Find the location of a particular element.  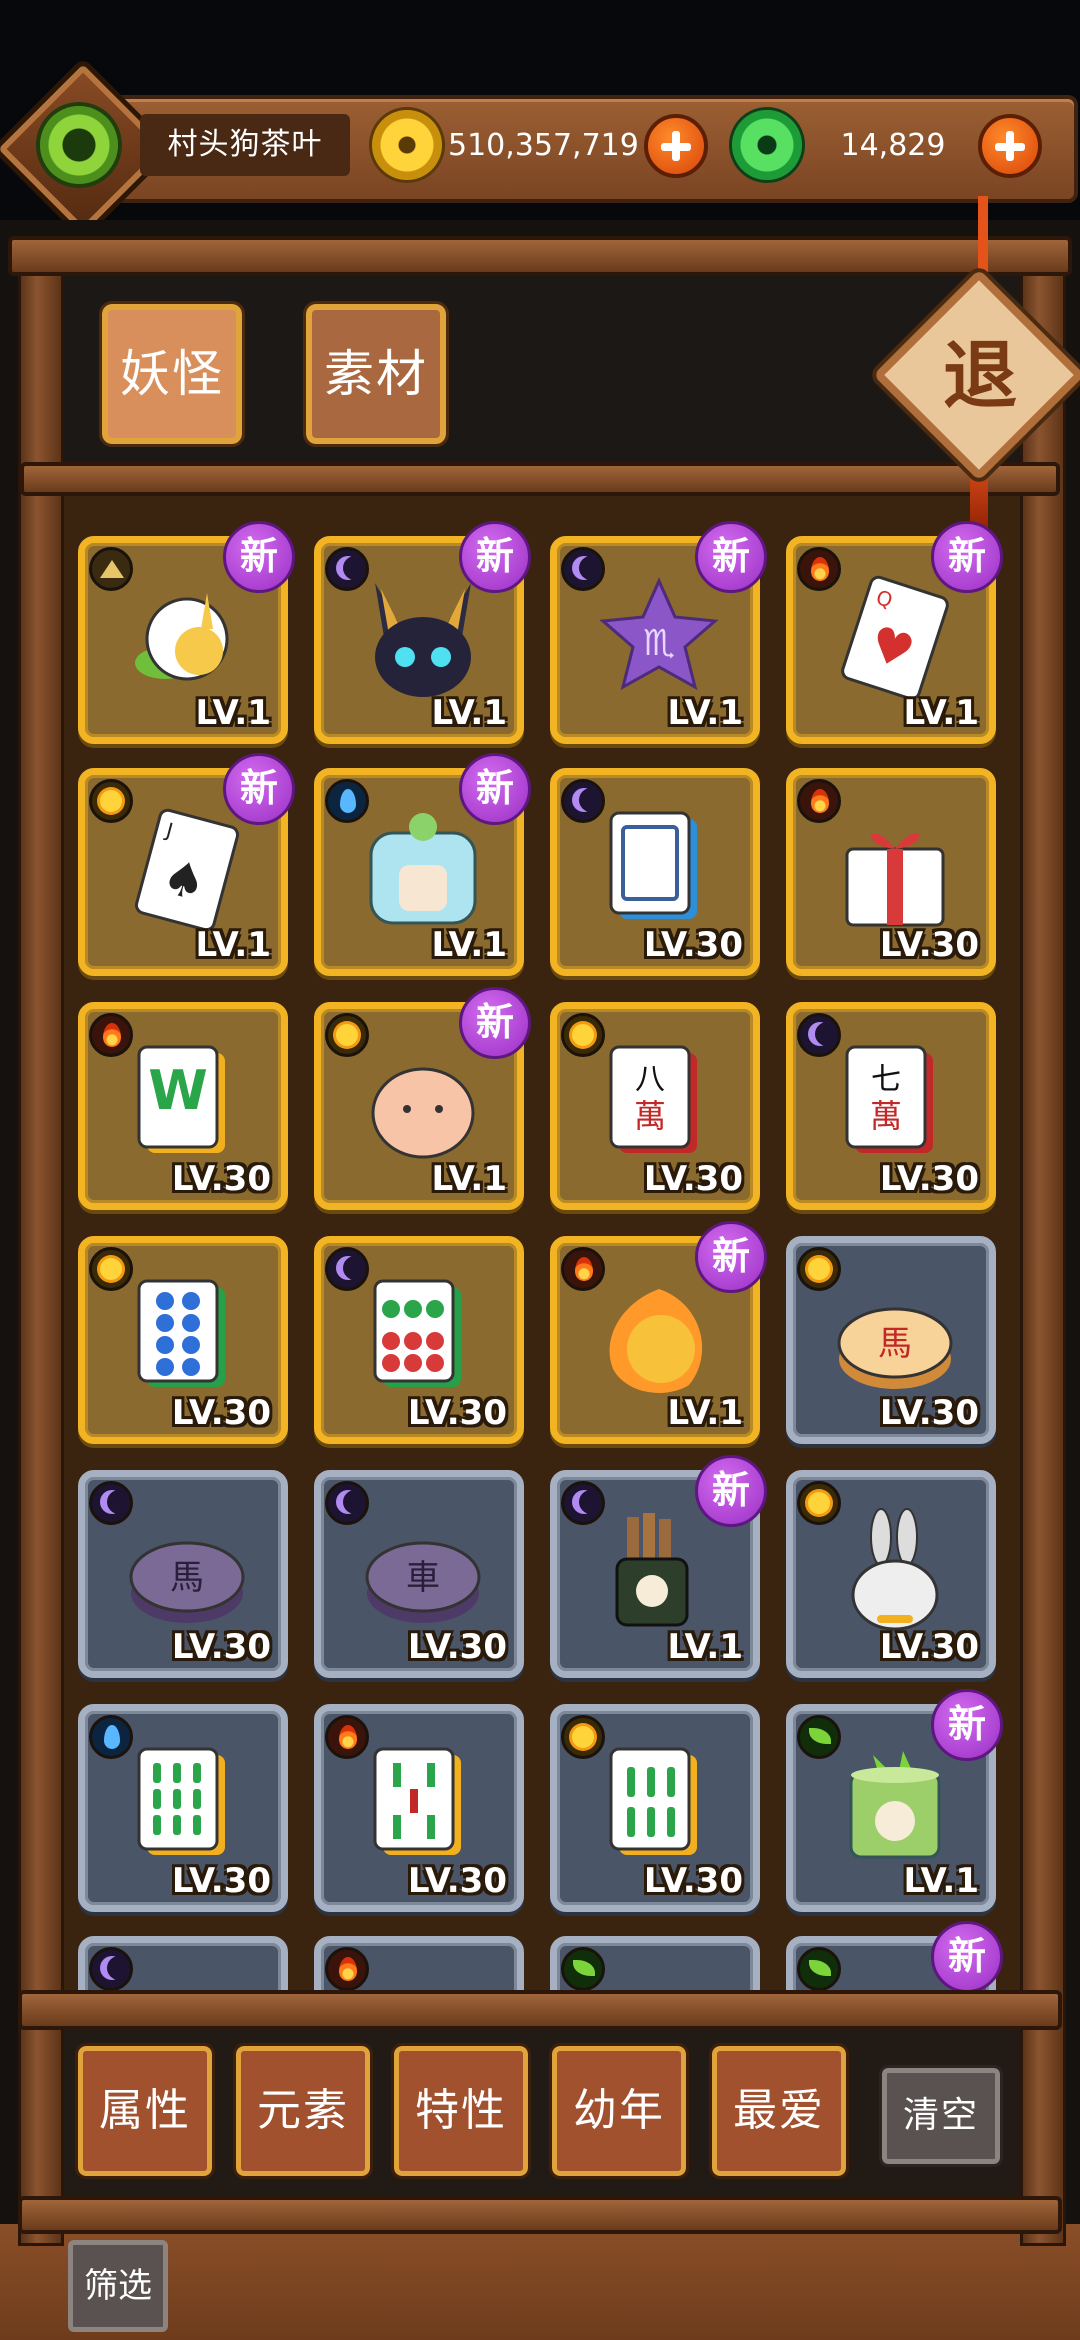

jade-amount: 14,829 is located at coordinates (893, 145).